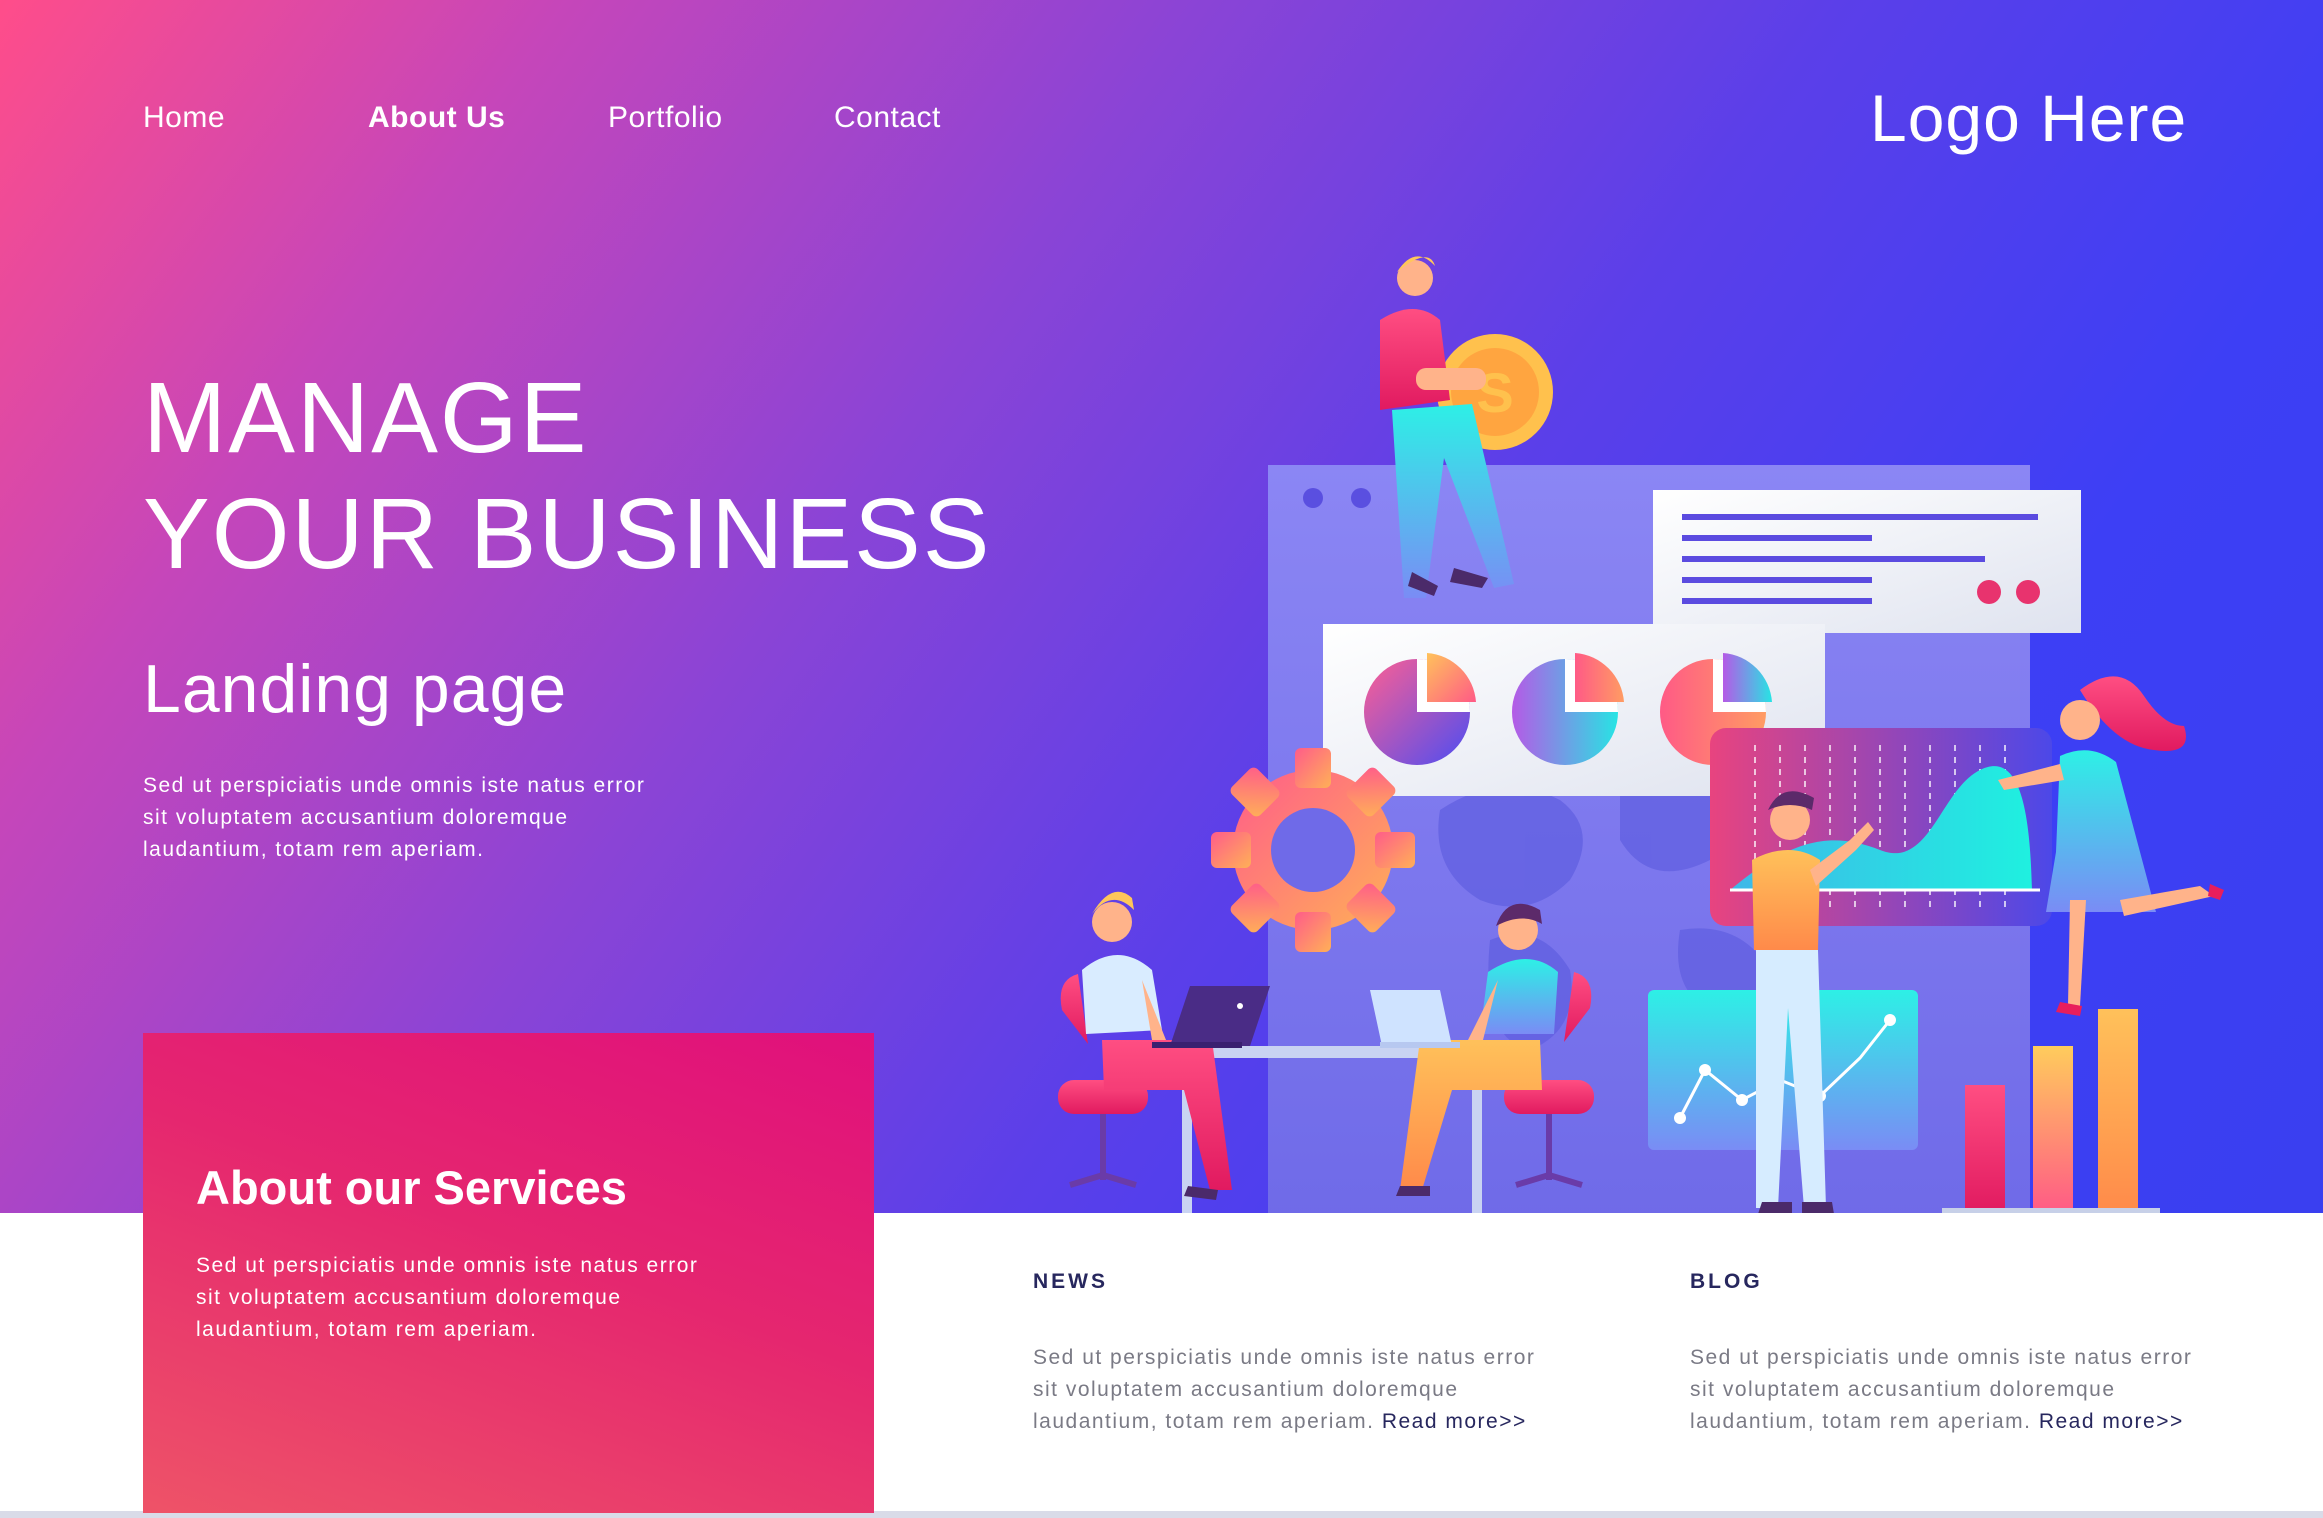  What do you see at coordinates (411, 1187) in the screenshot?
I see `services-title: About our Services` at bounding box center [411, 1187].